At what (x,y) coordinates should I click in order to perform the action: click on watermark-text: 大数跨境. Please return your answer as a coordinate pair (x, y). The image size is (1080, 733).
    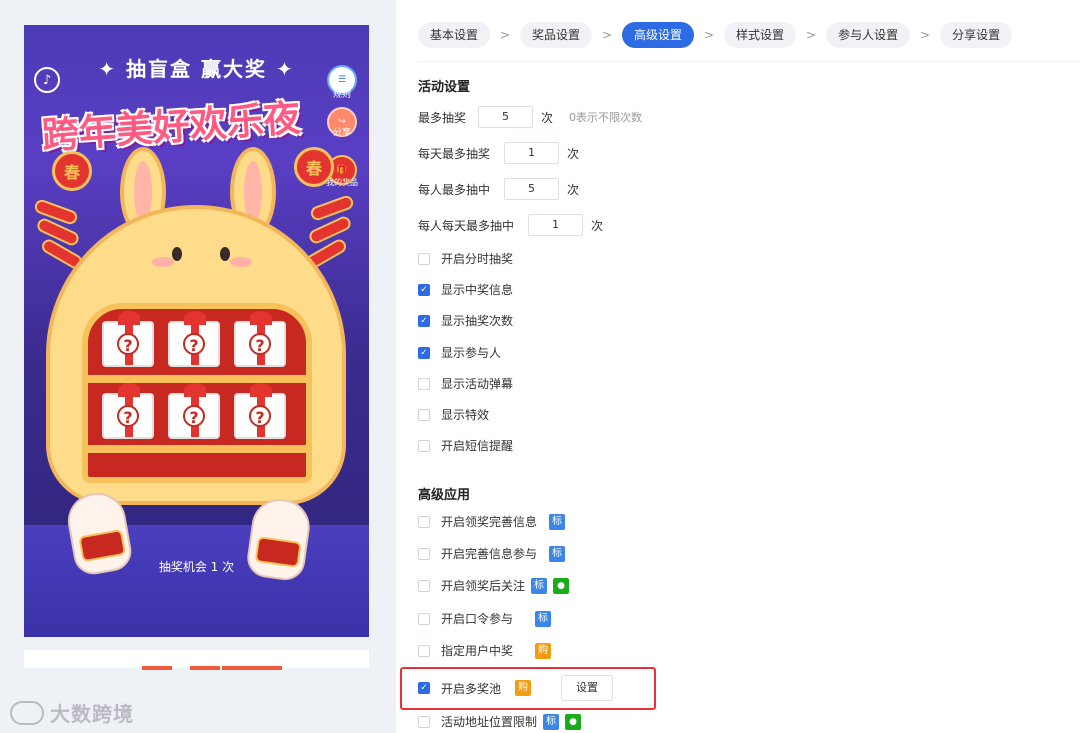
    Looking at the image, I should click on (92, 714).